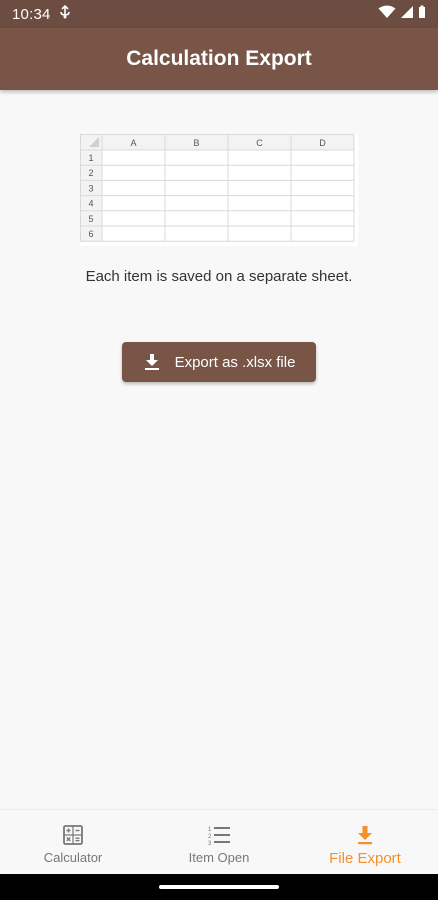  Describe the element at coordinates (322, 143) in the screenshot. I see `sheet-column-label: D` at that location.